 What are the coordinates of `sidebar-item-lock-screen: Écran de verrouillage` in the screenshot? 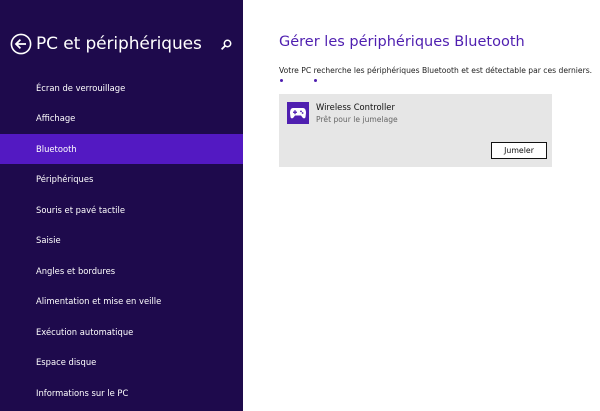 It's located at (121, 88).